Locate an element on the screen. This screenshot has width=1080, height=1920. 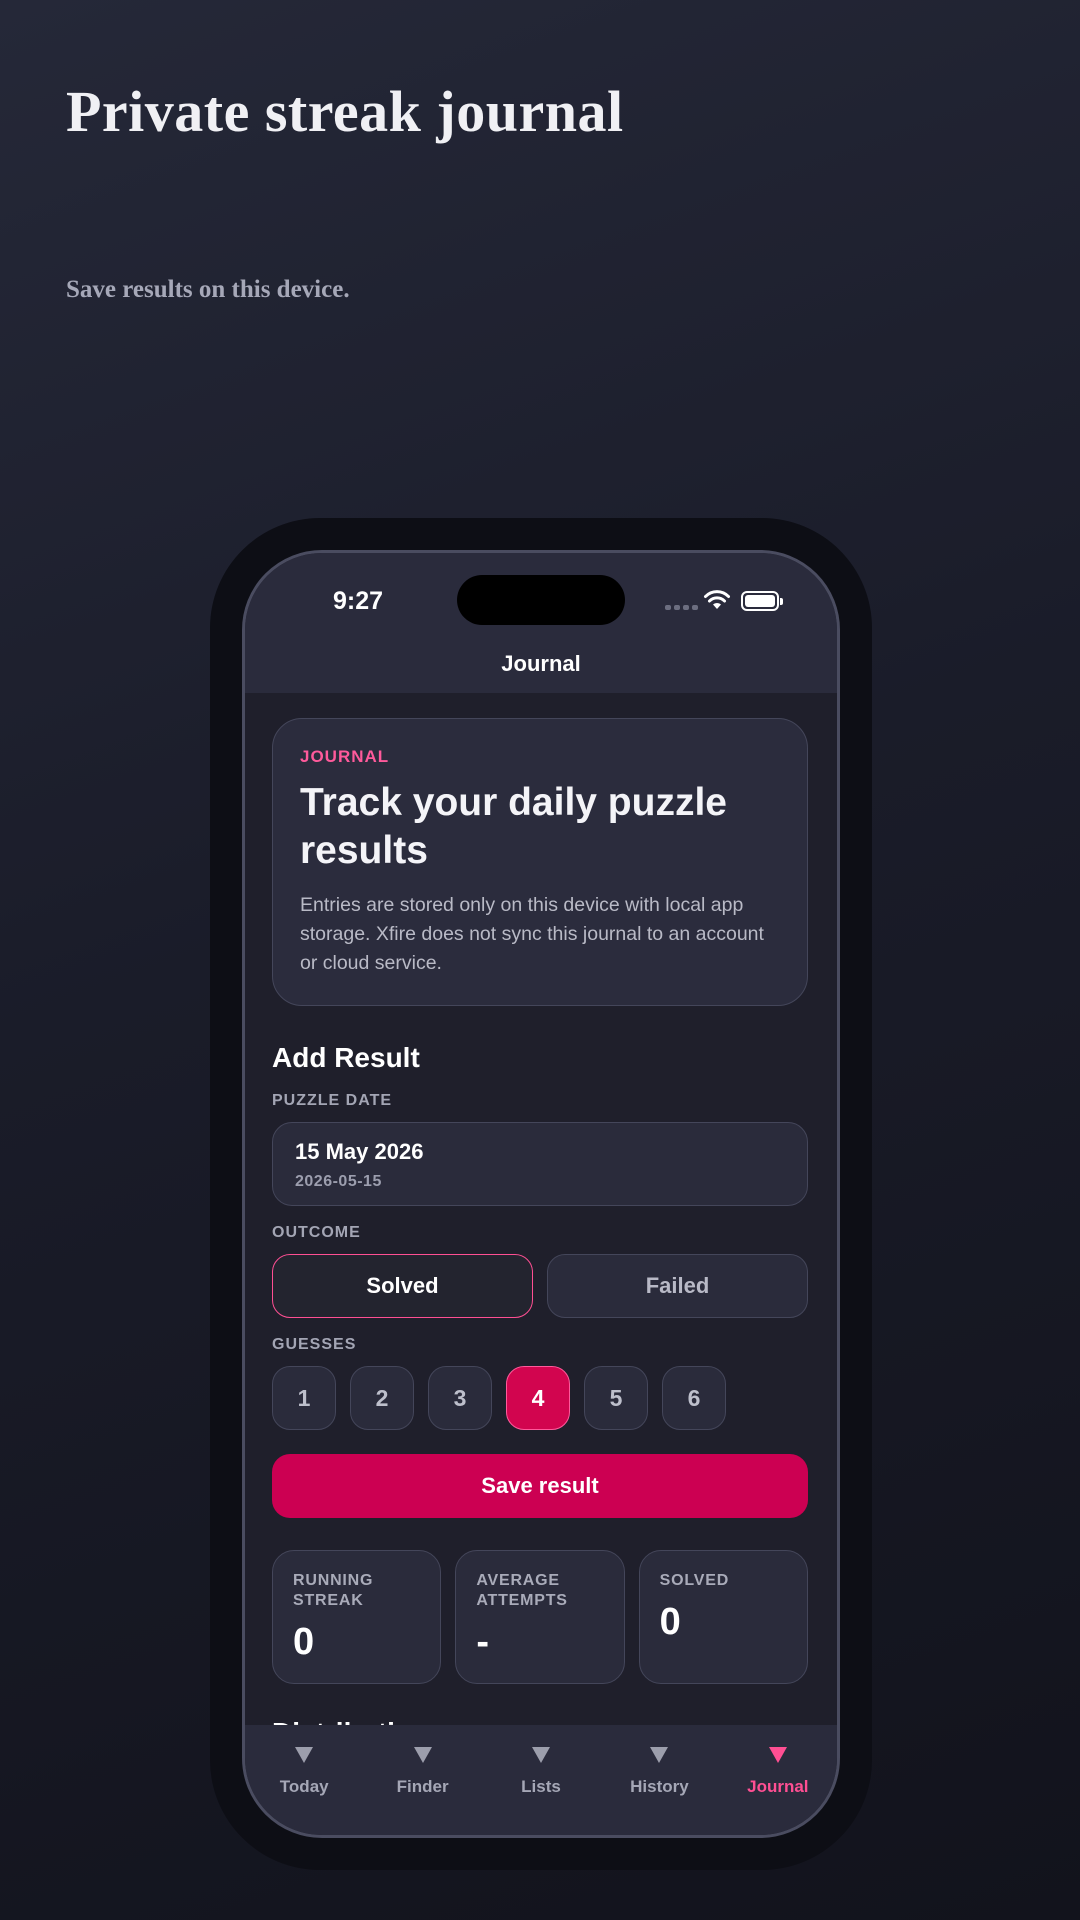
tab-bar: Today Finder Lists History Journal is located at coordinates (541, 1780).